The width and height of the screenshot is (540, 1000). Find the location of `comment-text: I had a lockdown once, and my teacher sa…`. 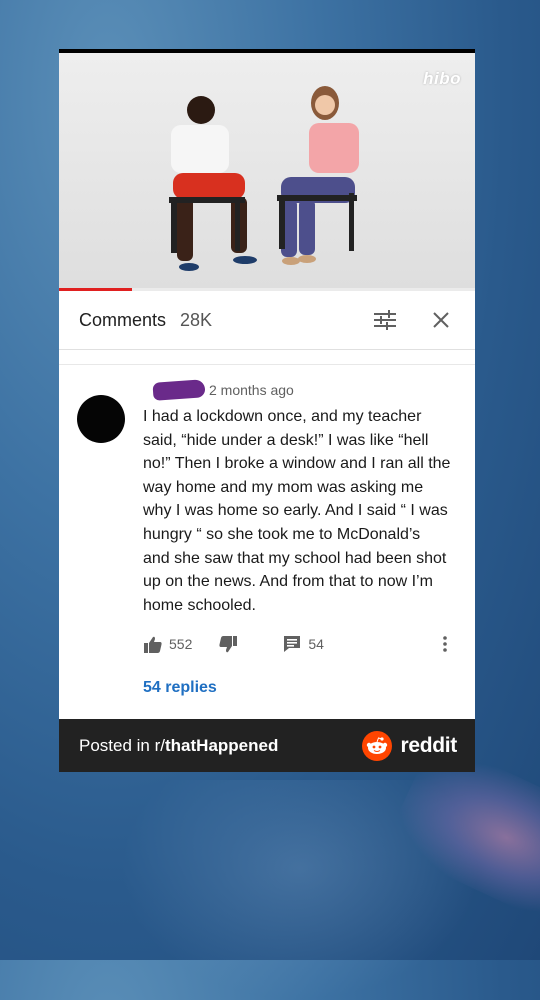

comment-text: I had a lockdown once, and my teacher sa… is located at coordinates (297, 511).